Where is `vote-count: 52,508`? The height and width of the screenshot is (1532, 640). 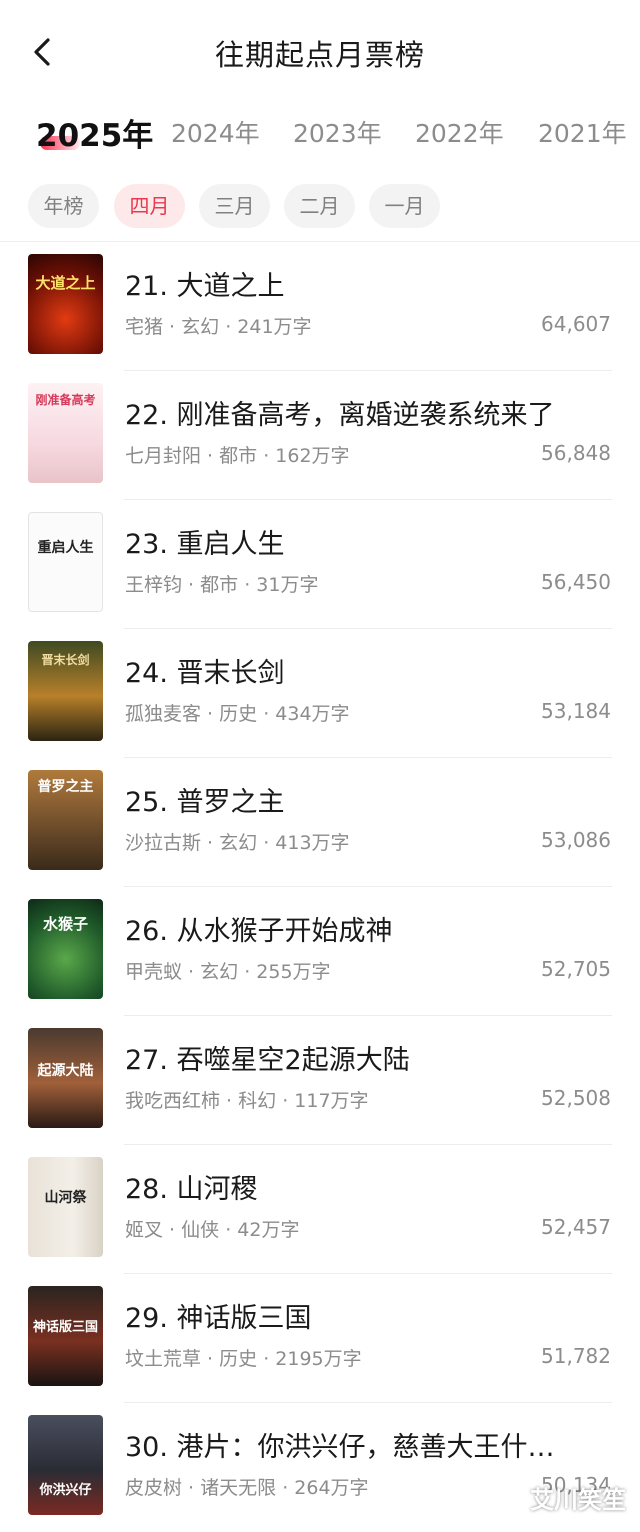 vote-count: 52,508 is located at coordinates (576, 1098).